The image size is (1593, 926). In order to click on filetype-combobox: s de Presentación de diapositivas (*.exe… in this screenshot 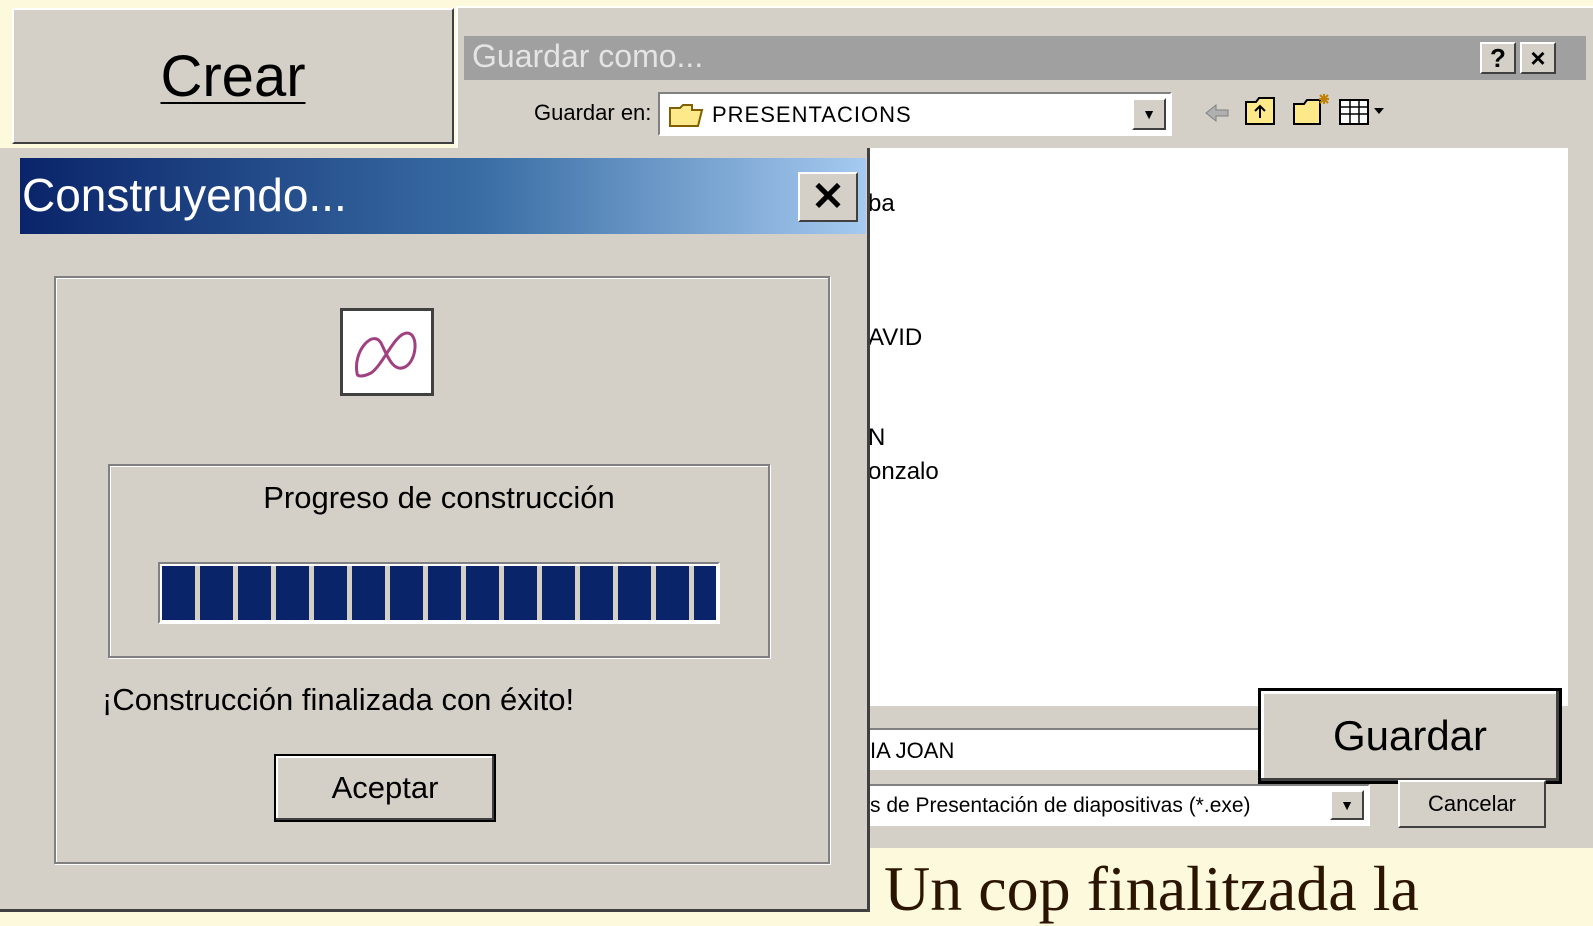, I will do `click(1114, 805)`.